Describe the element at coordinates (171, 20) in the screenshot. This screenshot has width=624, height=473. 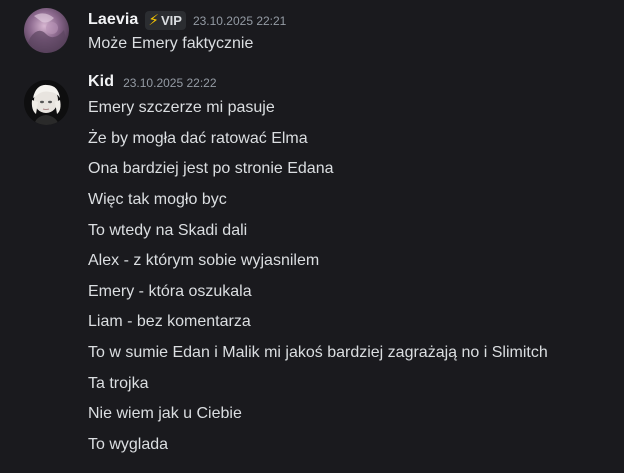
I see `badge-label: VIP` at that location.